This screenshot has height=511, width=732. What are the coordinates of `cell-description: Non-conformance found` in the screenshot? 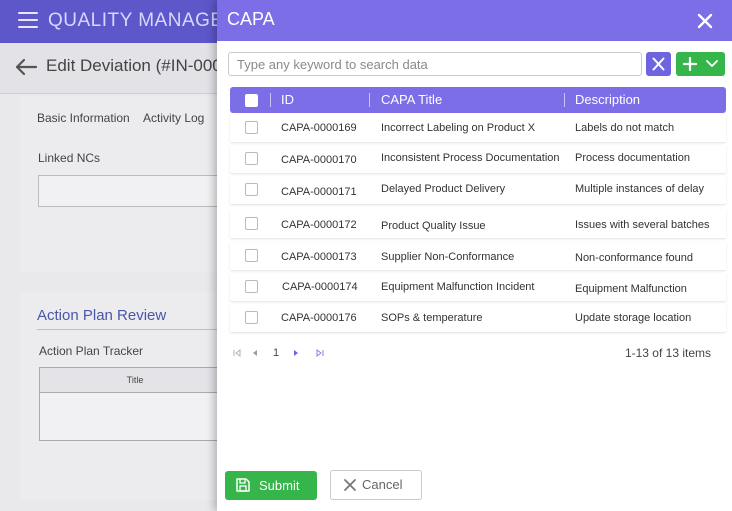 It's located at (634, 258).